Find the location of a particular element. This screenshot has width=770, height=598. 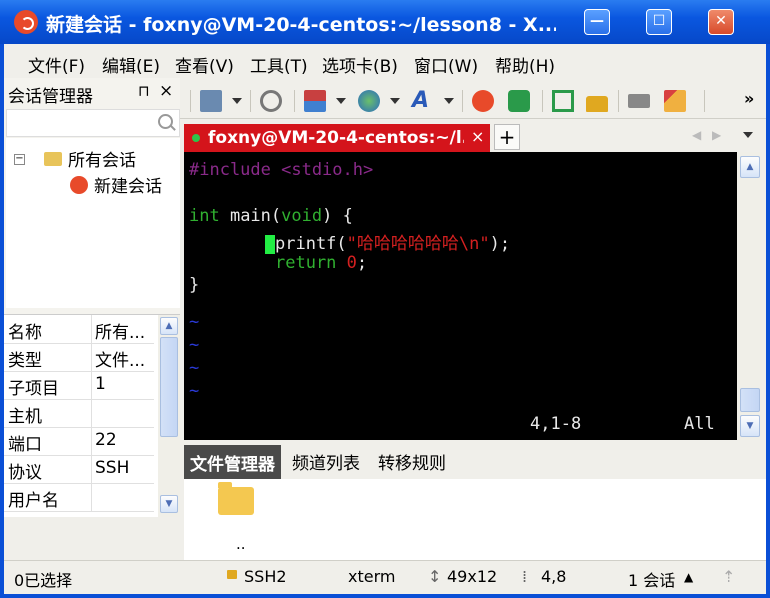

table-row: 子项目 1 is located at coordinates (79, 385).